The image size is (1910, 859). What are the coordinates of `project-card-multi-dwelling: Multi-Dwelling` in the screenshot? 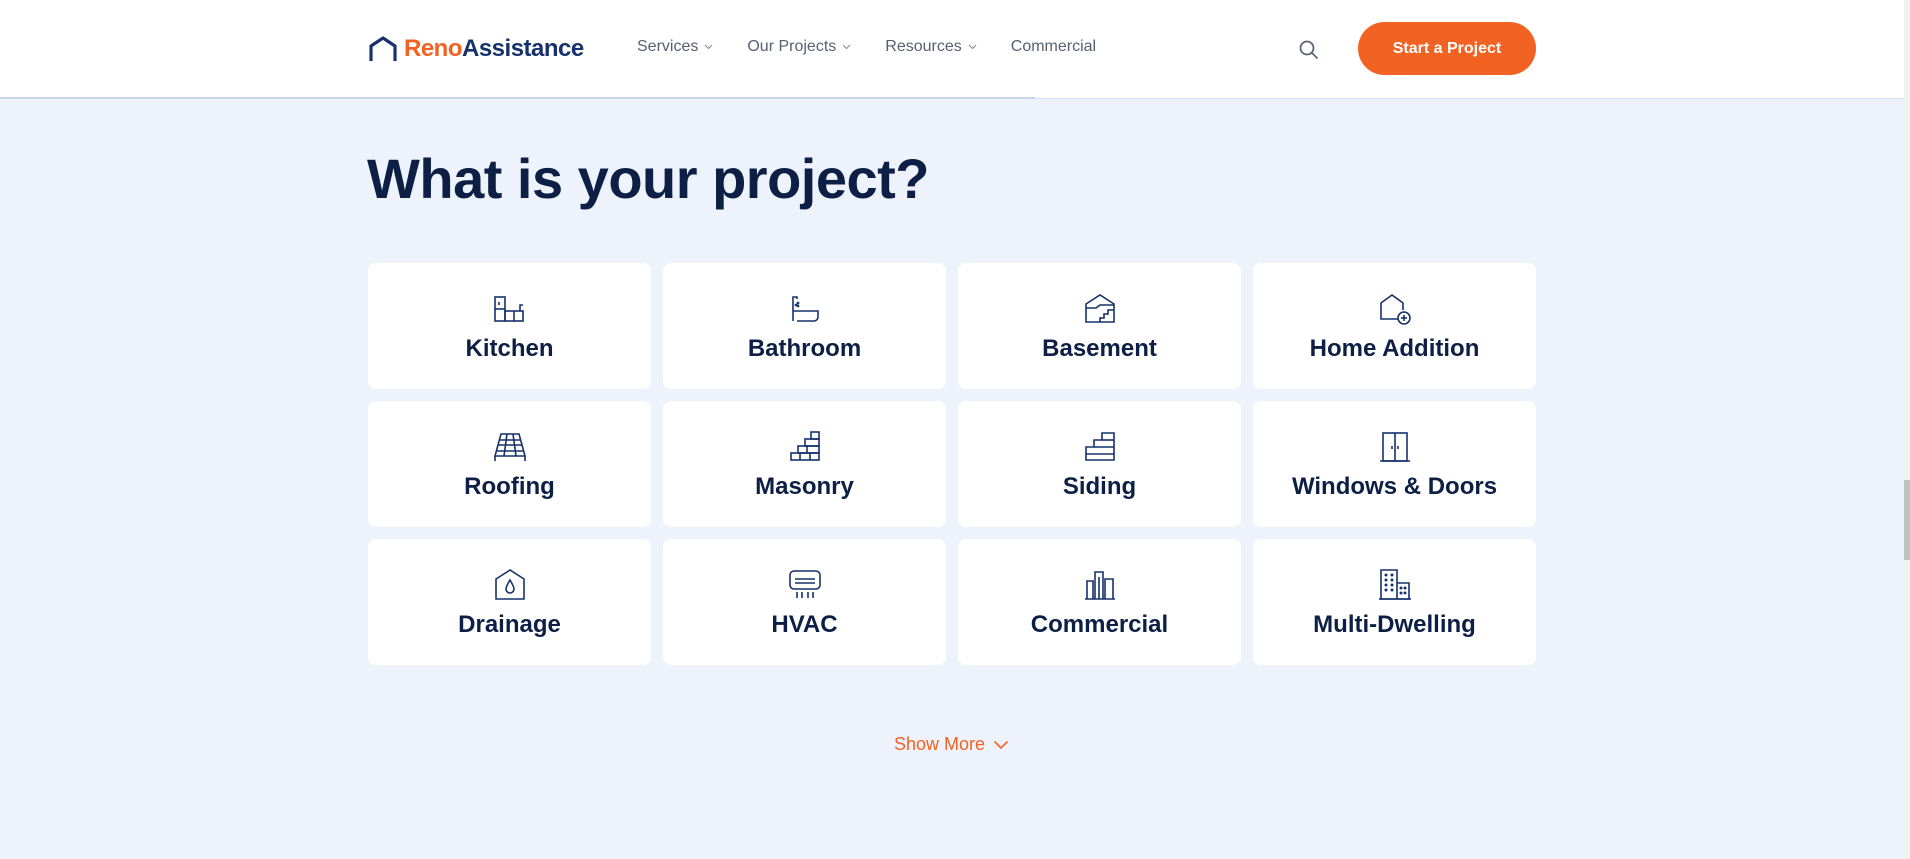 It's located at (1394, 602).